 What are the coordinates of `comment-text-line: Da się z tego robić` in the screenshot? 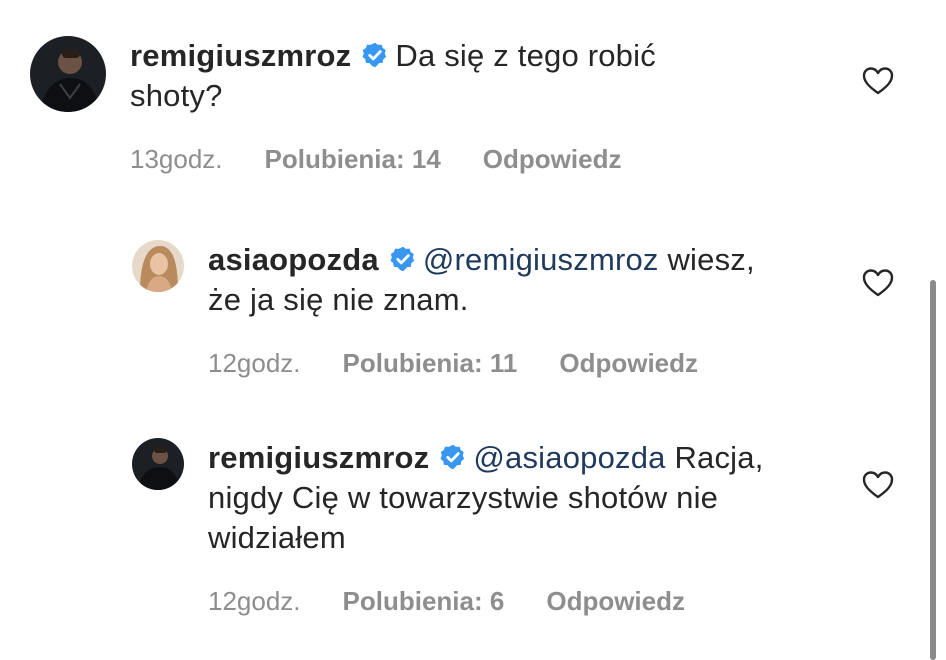 It's located at (525, 55).